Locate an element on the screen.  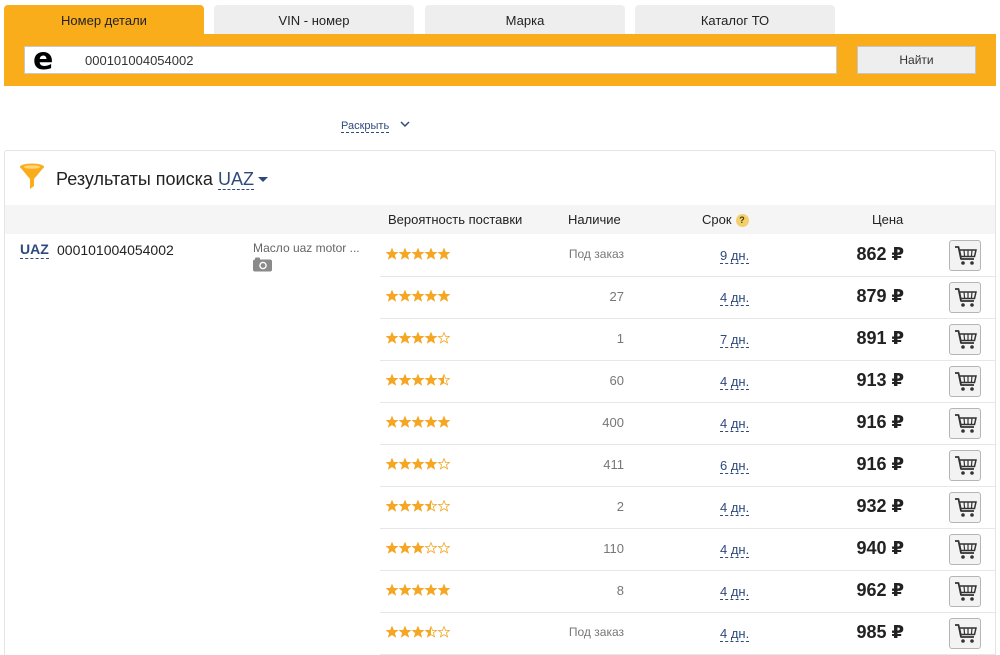
search-input is located at coordinates (455, 60).